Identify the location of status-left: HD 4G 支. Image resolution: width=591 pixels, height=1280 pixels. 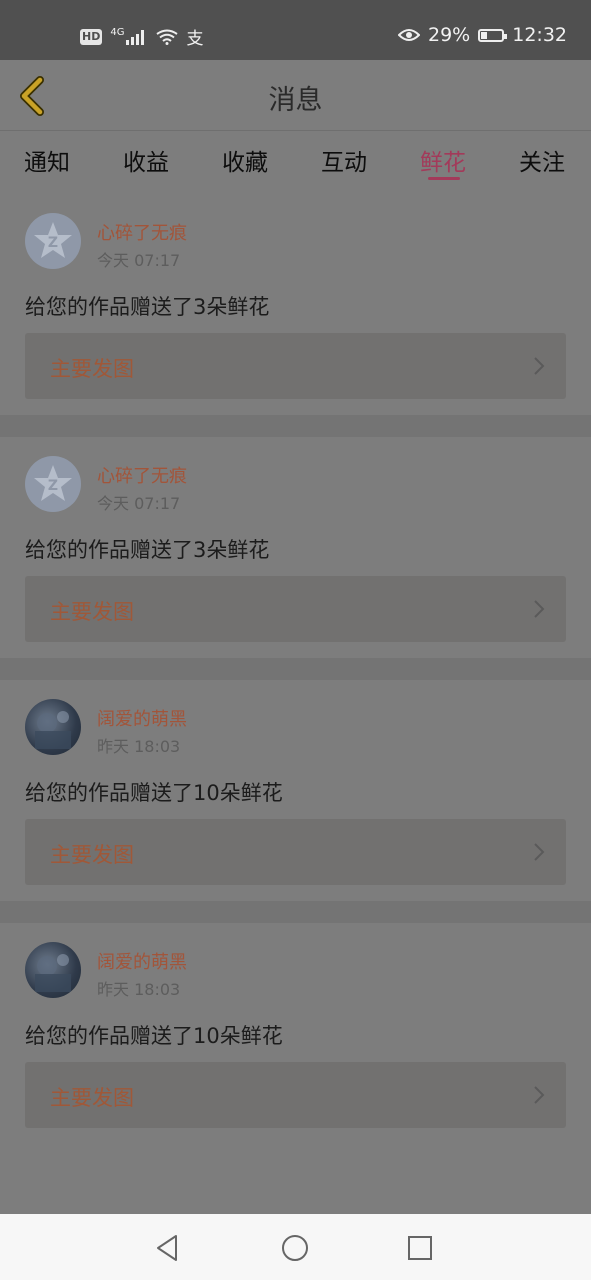
(141, 36).